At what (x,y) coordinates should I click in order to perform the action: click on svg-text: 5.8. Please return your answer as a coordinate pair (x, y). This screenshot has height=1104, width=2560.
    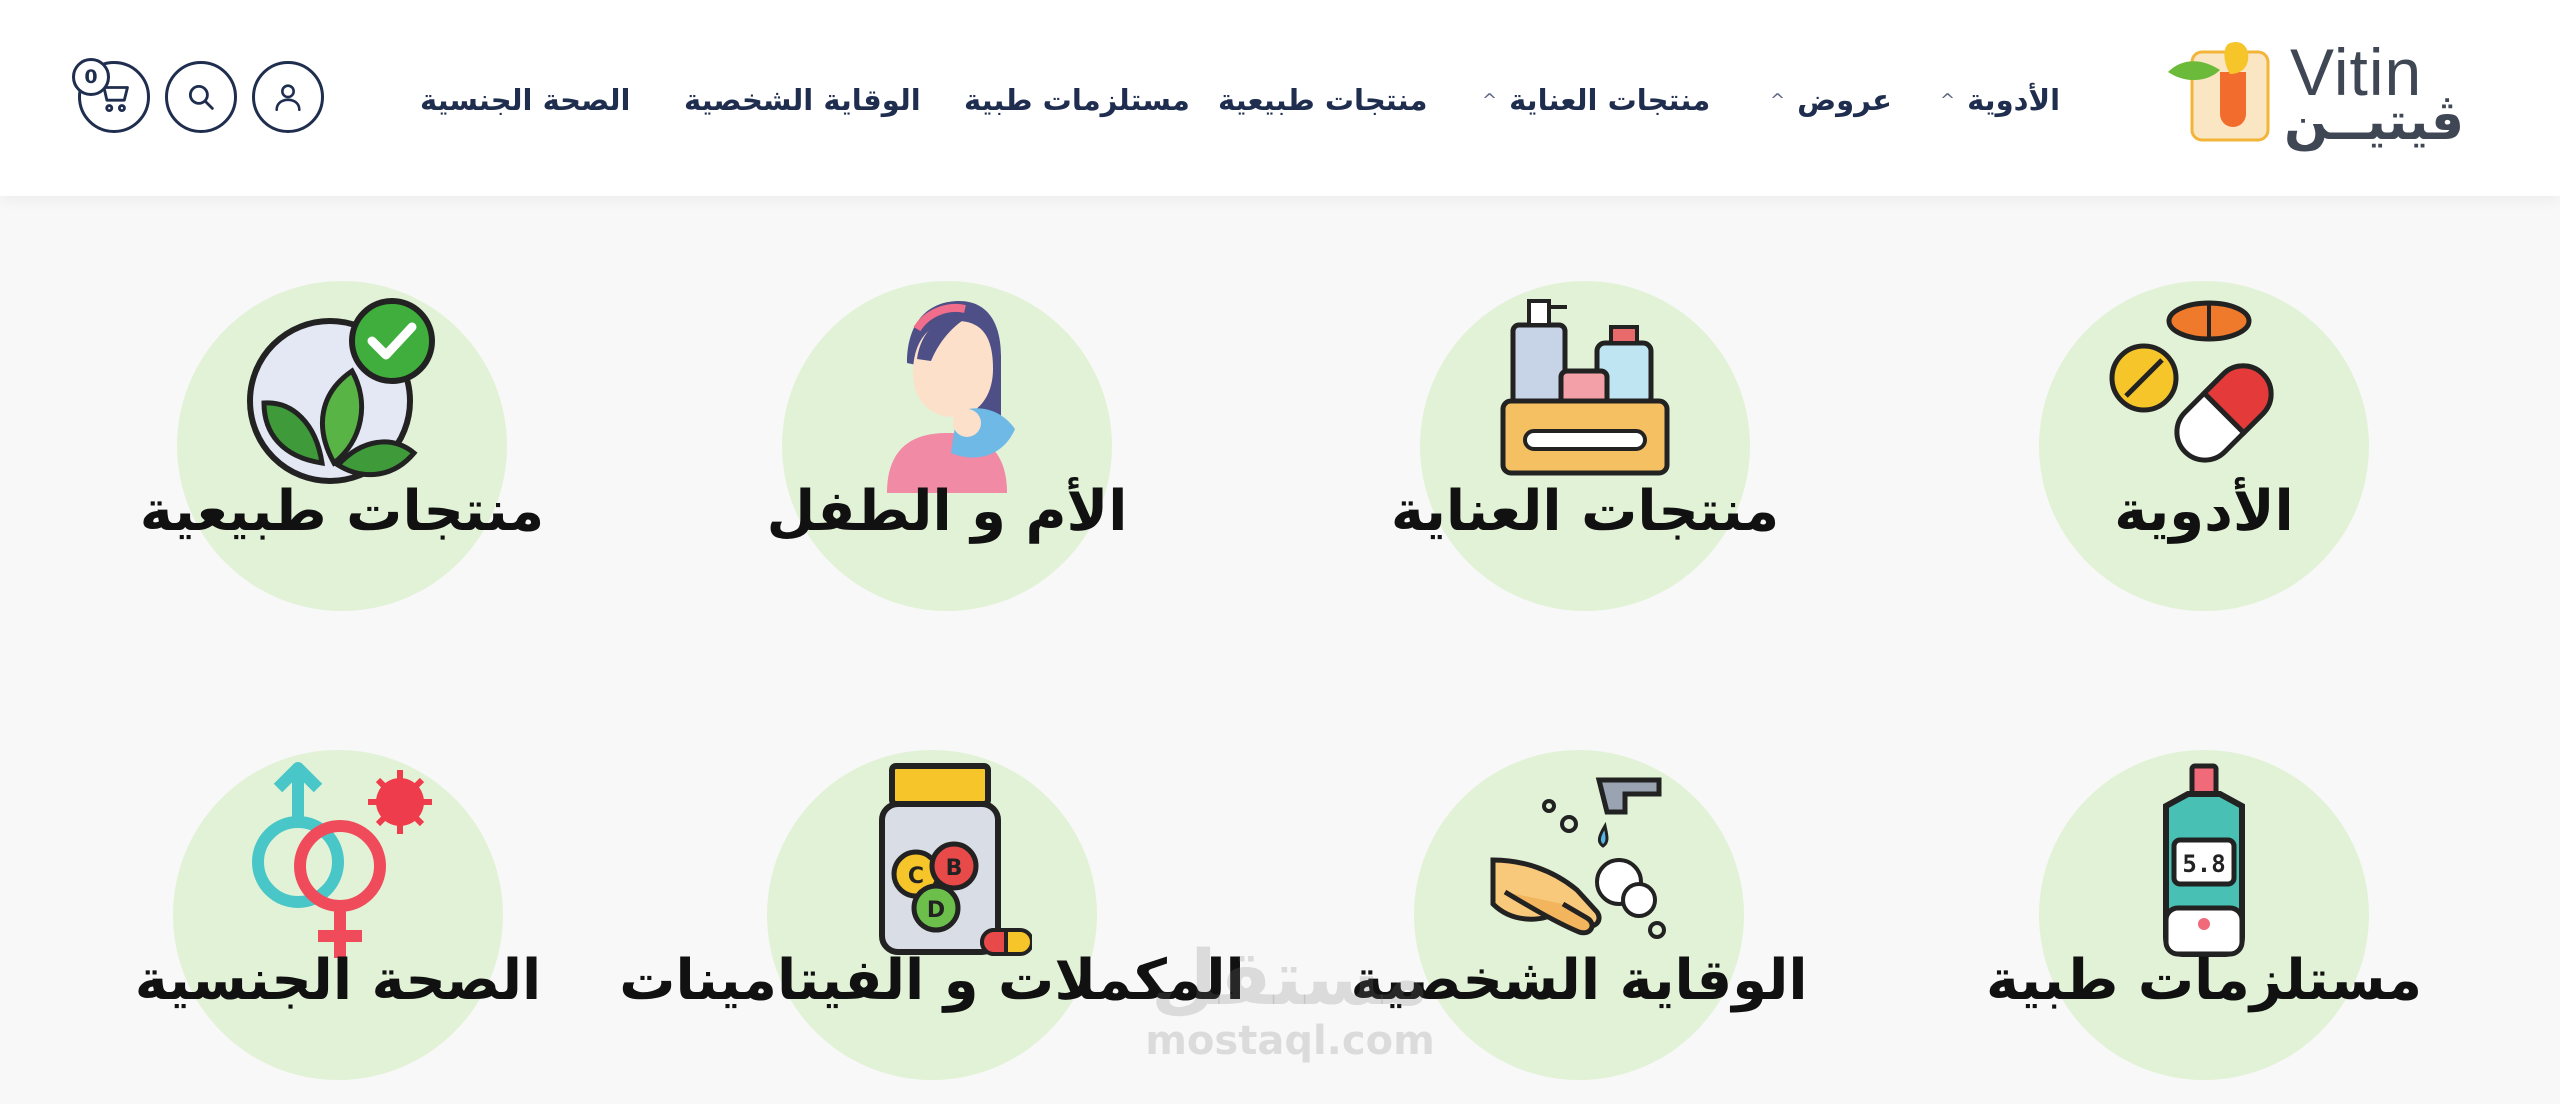
    Looking at the image, I should click on (2203, 864).